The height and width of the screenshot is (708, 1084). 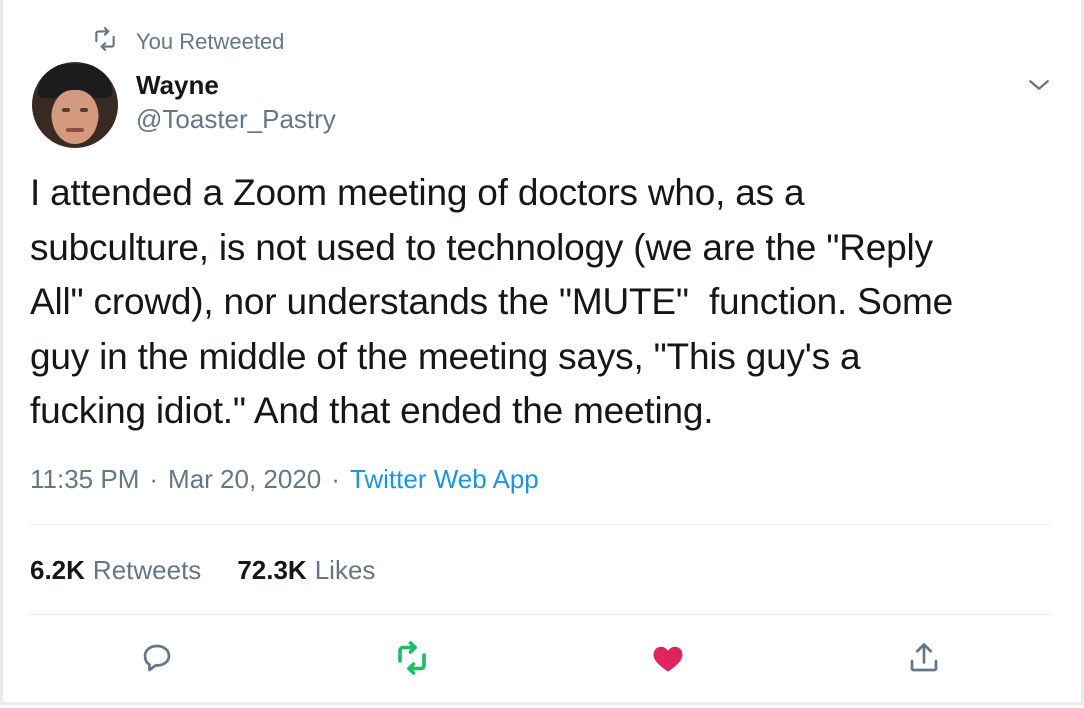 I want to click on reply-icon, so click(x=157, y=660).